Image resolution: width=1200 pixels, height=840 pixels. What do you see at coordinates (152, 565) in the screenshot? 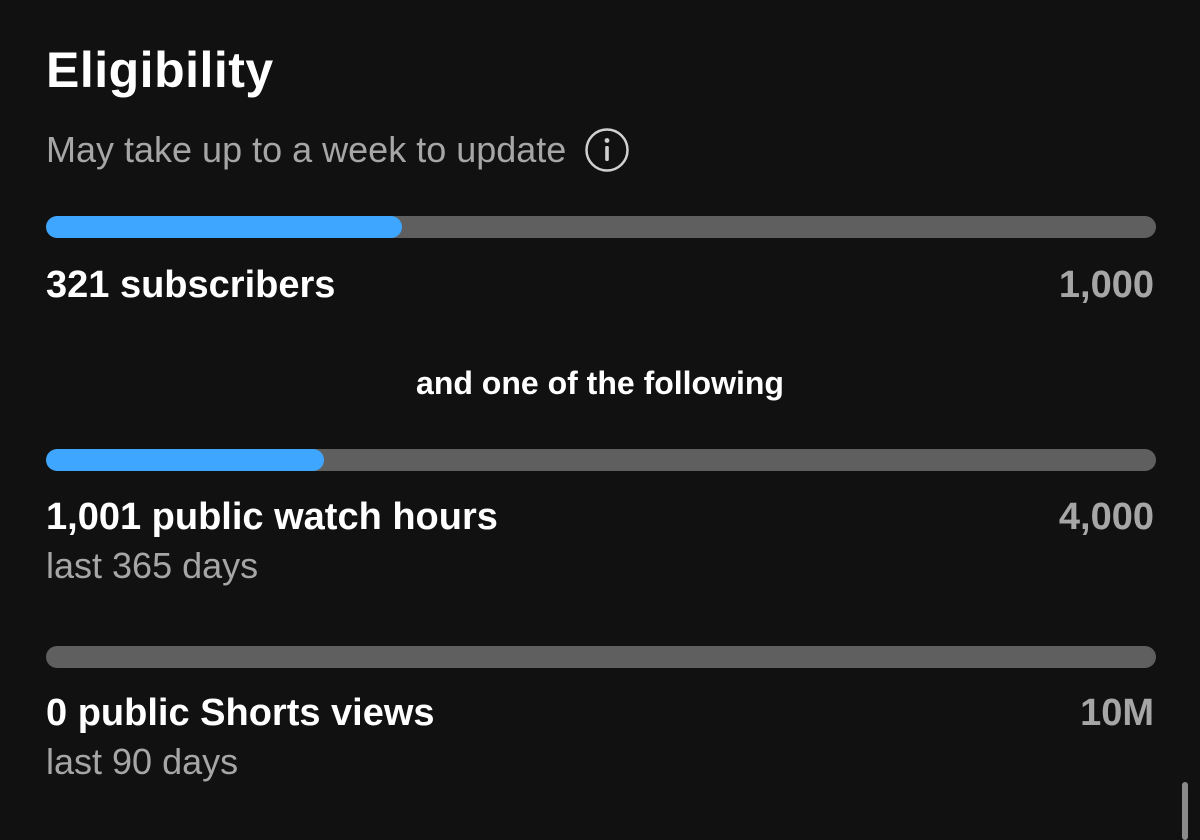
I see `watch-hours-period: last 365 days` at bounding box center [152, 565].